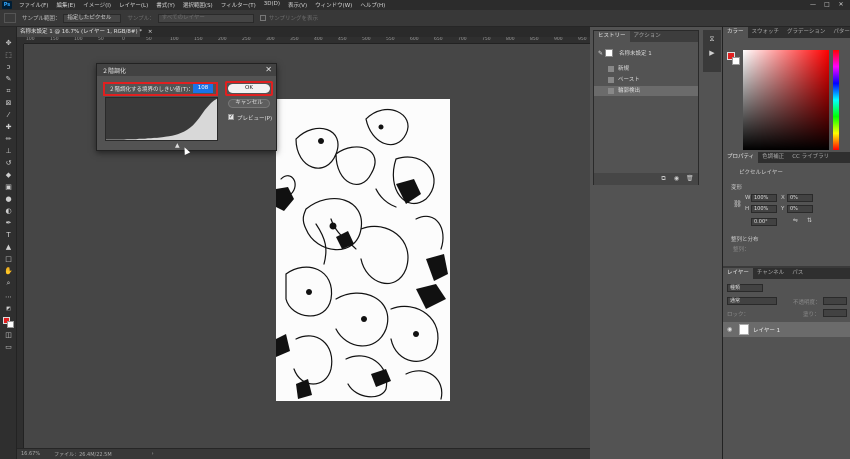 This screenshot has height=459, width=850. Describe the element at coordinates (8, 187) in the screenshot. I see `gradient-tool-icon: ▣` at that location.